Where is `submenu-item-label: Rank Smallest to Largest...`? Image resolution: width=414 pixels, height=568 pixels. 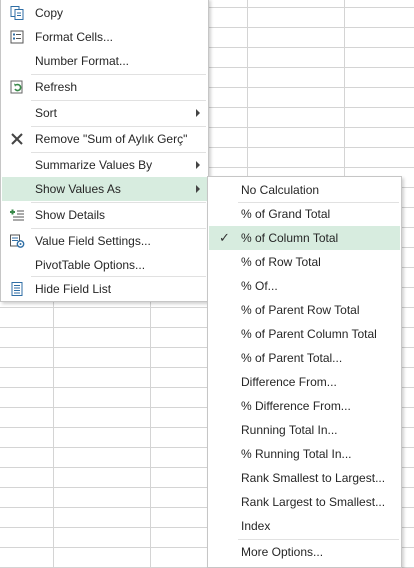
submenu-item-label: Rank Smallest to Largest... is located at coordinates (313, 478).